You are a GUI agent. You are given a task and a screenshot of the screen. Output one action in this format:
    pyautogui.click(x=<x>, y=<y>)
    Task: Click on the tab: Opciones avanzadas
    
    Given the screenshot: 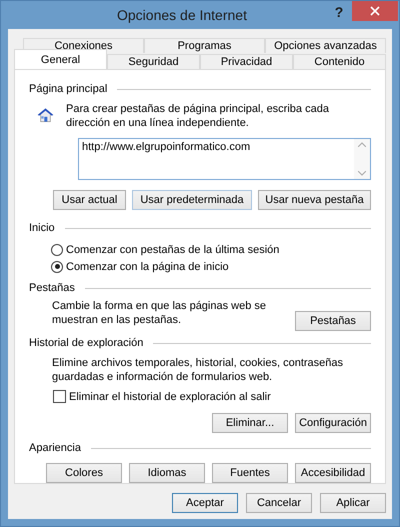 What is the action you would take?
    pyautogui.click(x=325, y=45)
    